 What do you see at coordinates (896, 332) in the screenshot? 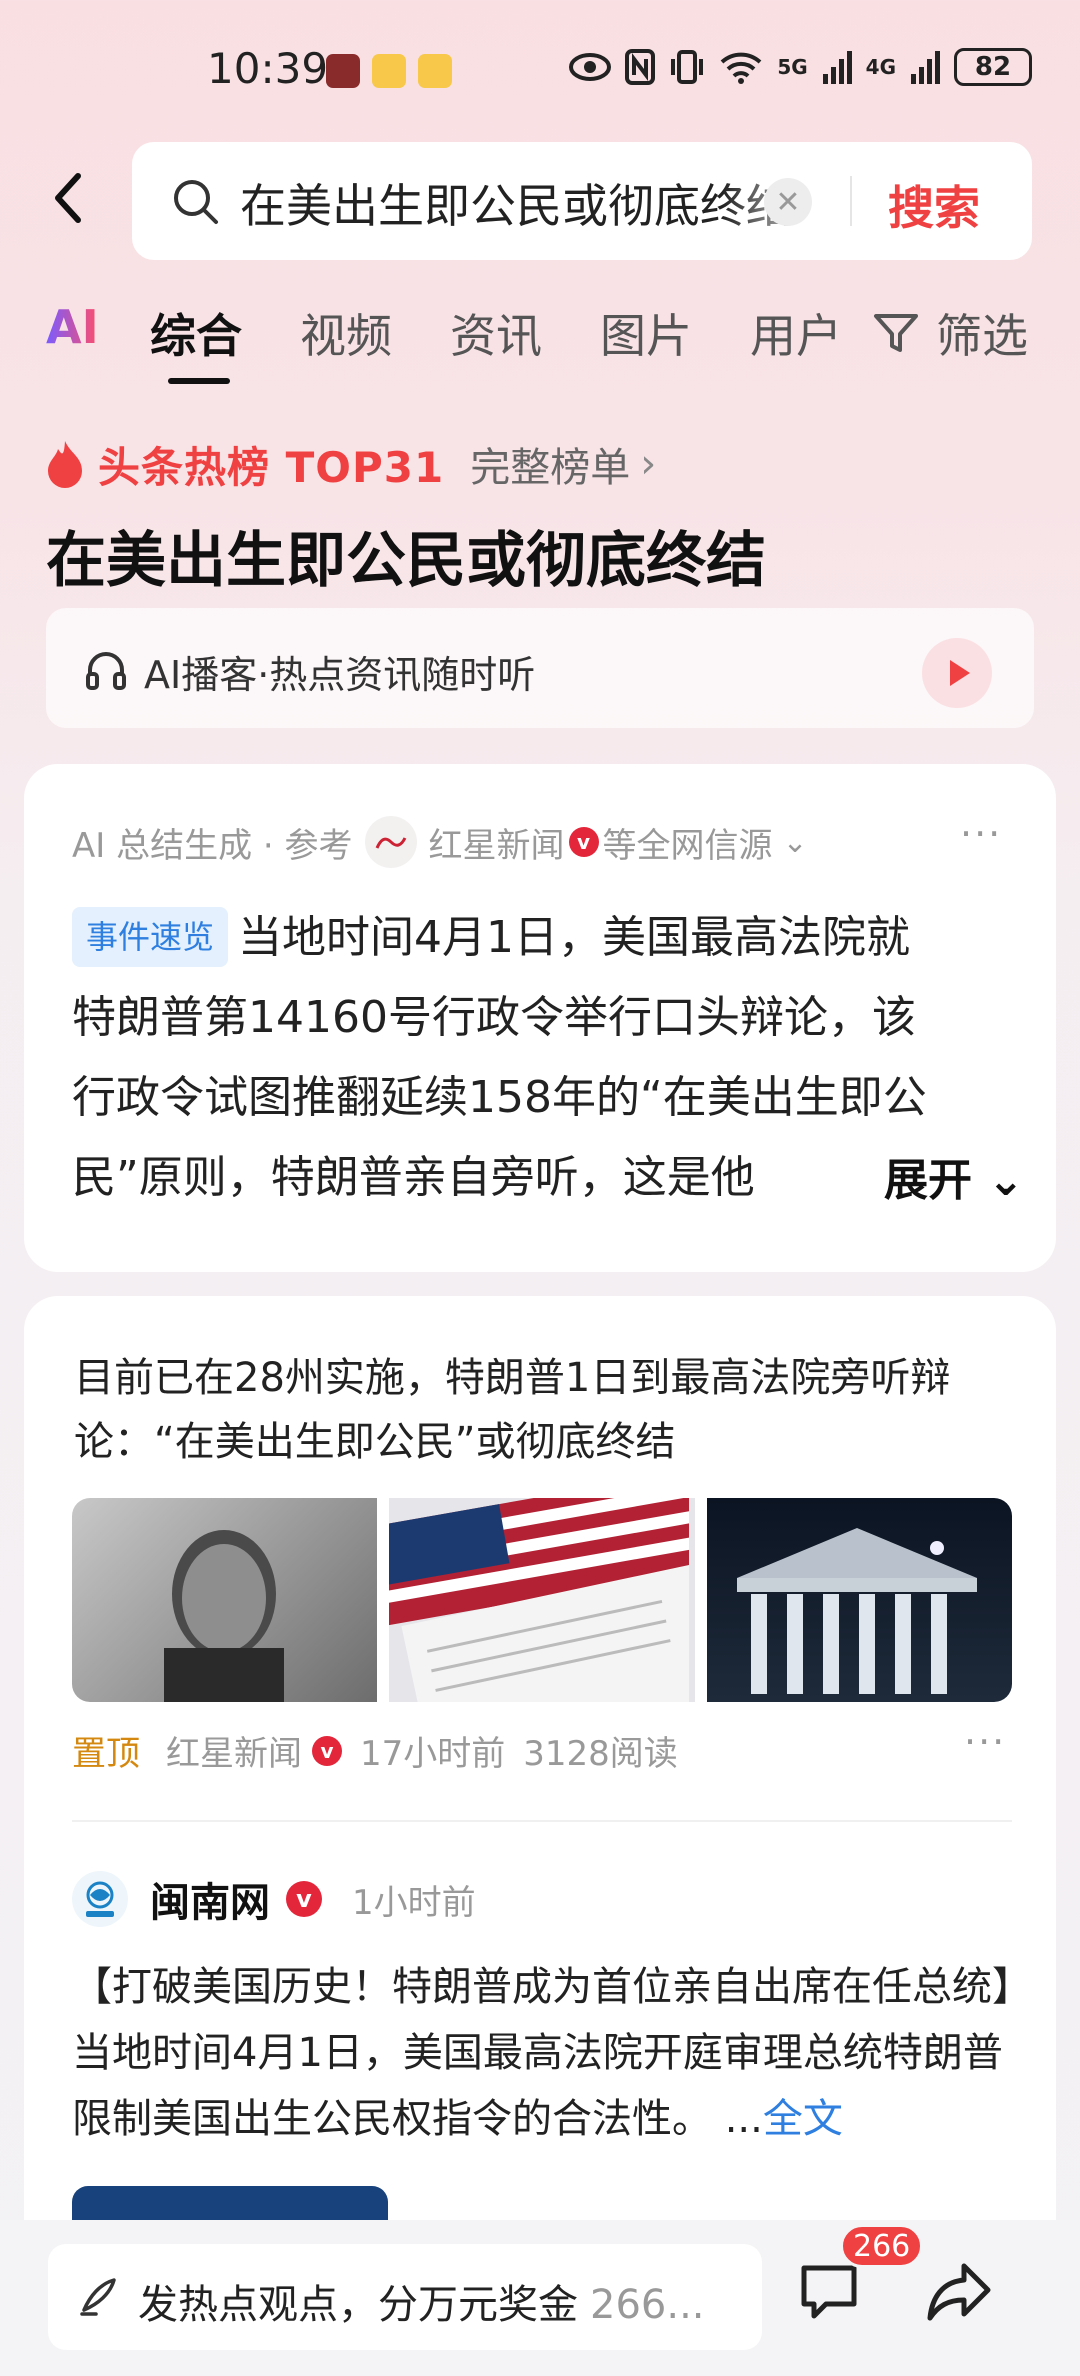
I see `filter-icon` at bounding box center [896, 332].